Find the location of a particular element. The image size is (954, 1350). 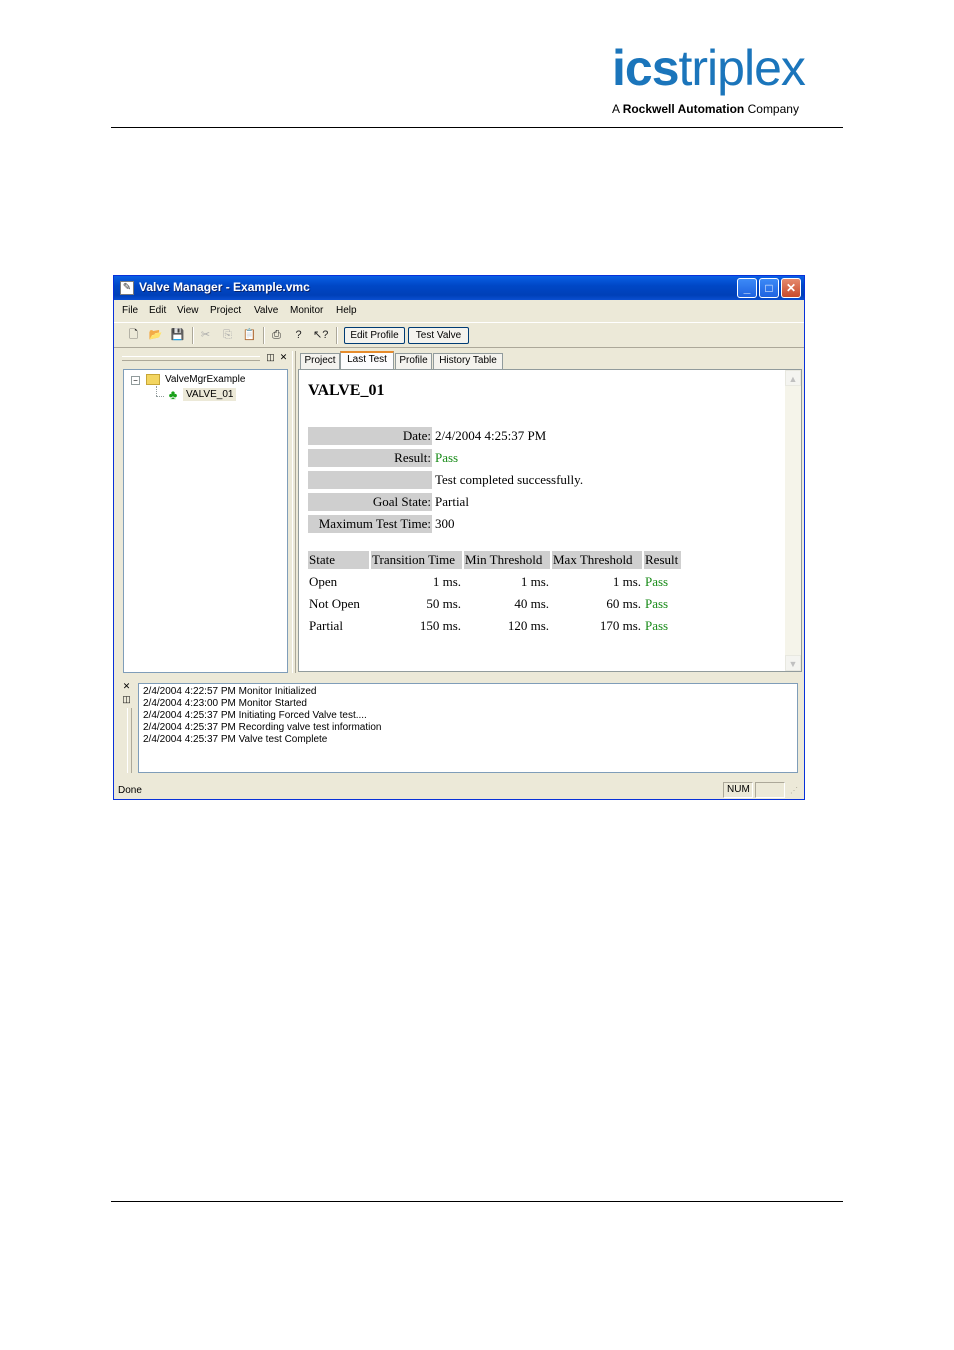

header-rule is located at coordinates (477, 127).